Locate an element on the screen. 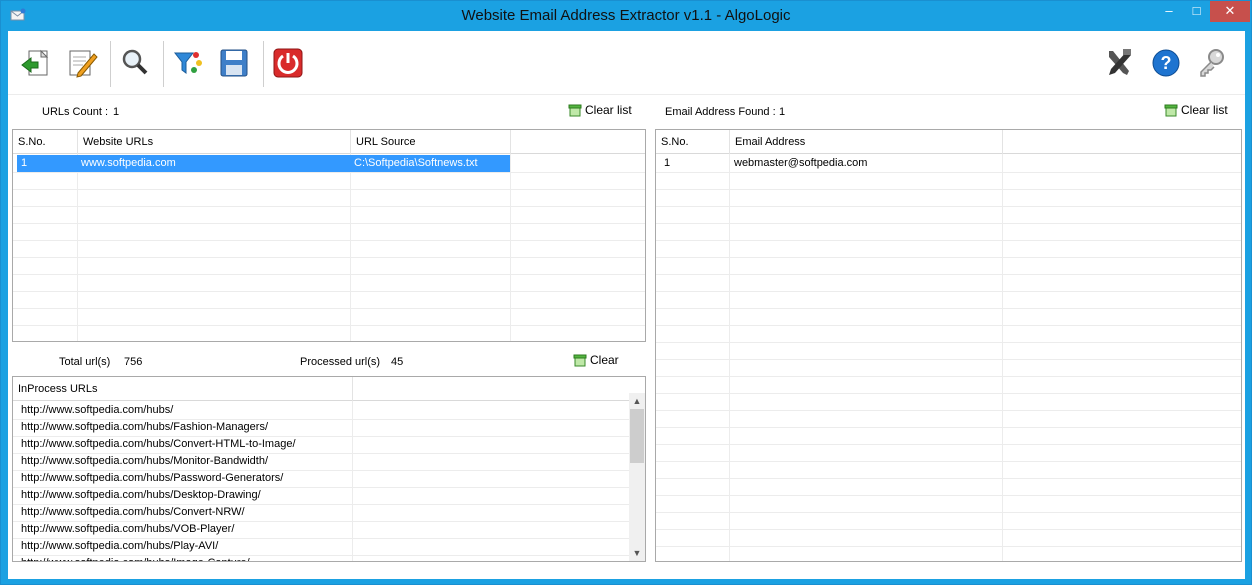  list-item: http://www.softpedia.com/hubs/ is located at coordinates (184, 410).